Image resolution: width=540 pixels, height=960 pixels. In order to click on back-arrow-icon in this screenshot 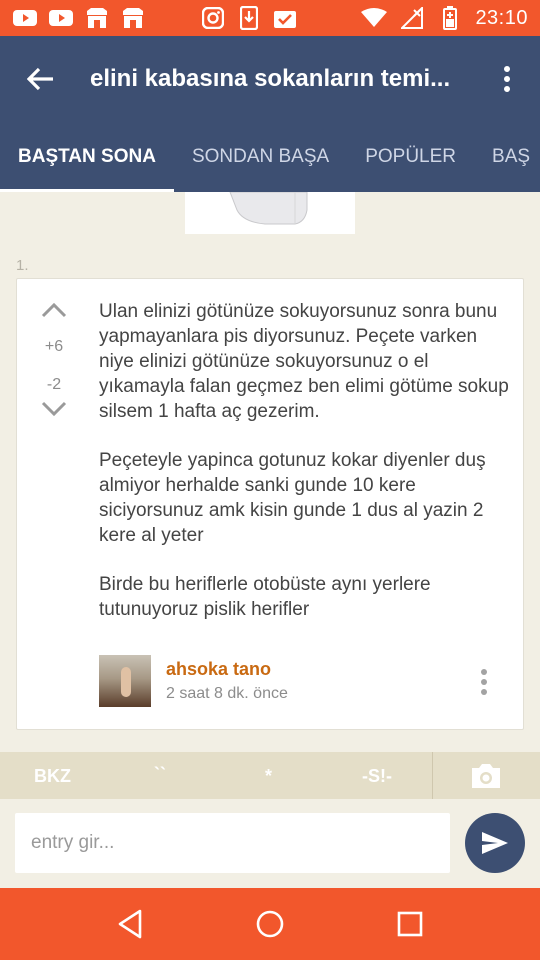, I will do `click(41, 79)`.